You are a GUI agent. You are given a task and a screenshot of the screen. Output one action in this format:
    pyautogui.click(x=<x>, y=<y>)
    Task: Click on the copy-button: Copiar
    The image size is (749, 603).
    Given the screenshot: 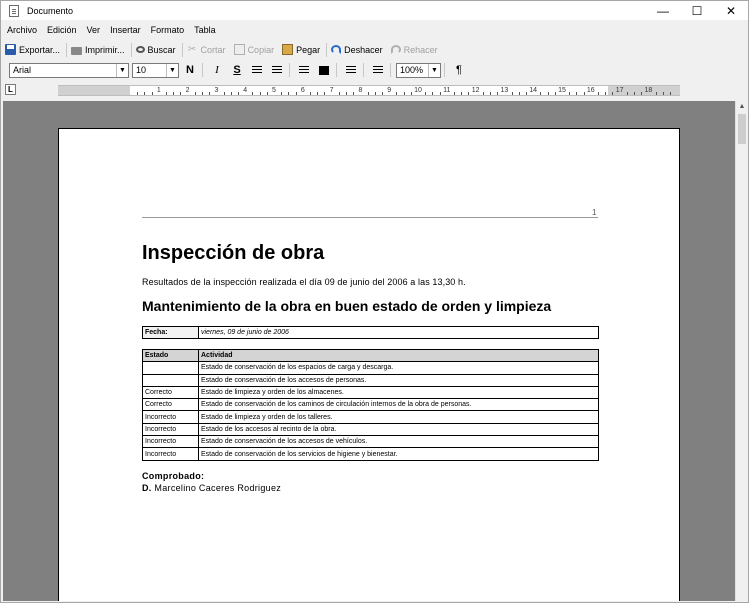 What is the action you would take?
    pyautogui.click(x=254, y=49)
    